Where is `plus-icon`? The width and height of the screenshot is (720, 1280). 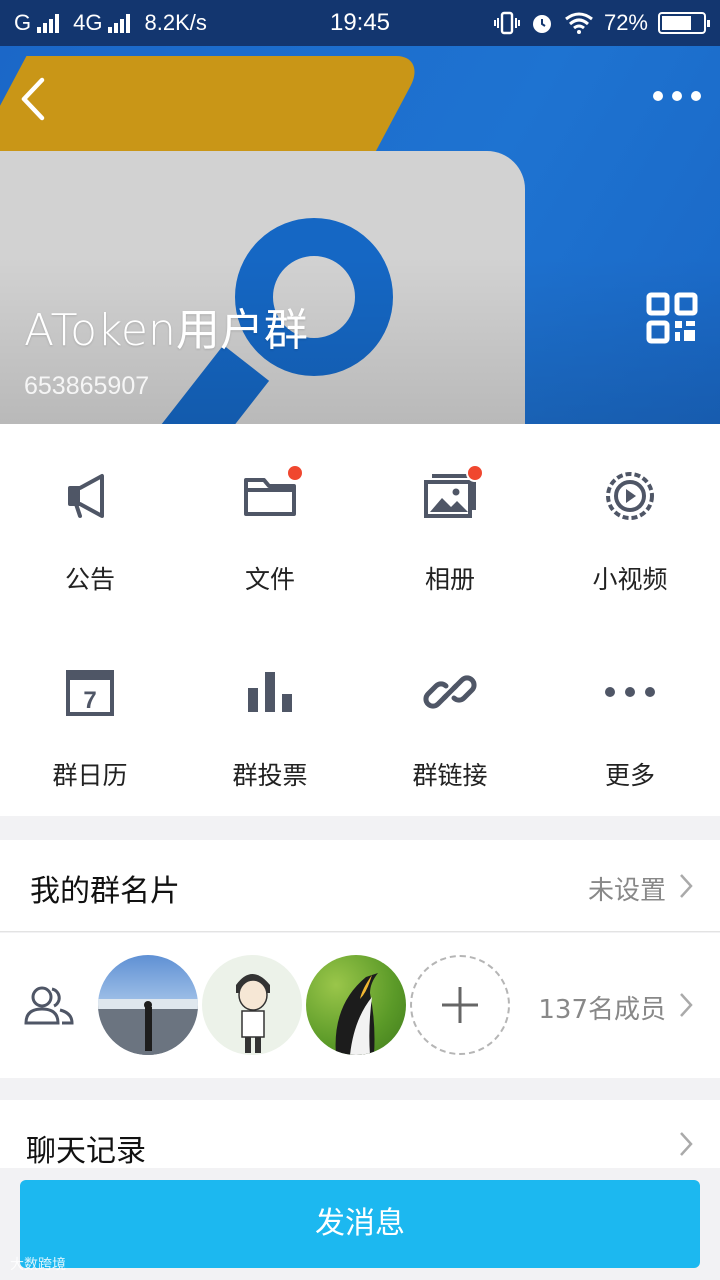
plus-icon is located at coordinates (460, 1005).